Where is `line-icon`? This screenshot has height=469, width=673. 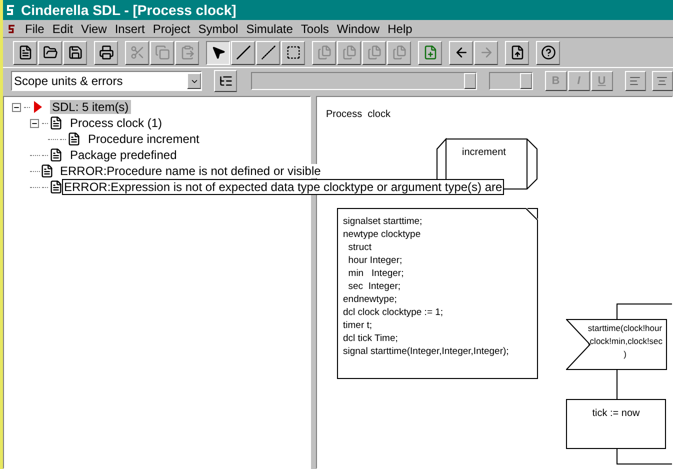 line-icon is located at coordinates (243, 52).